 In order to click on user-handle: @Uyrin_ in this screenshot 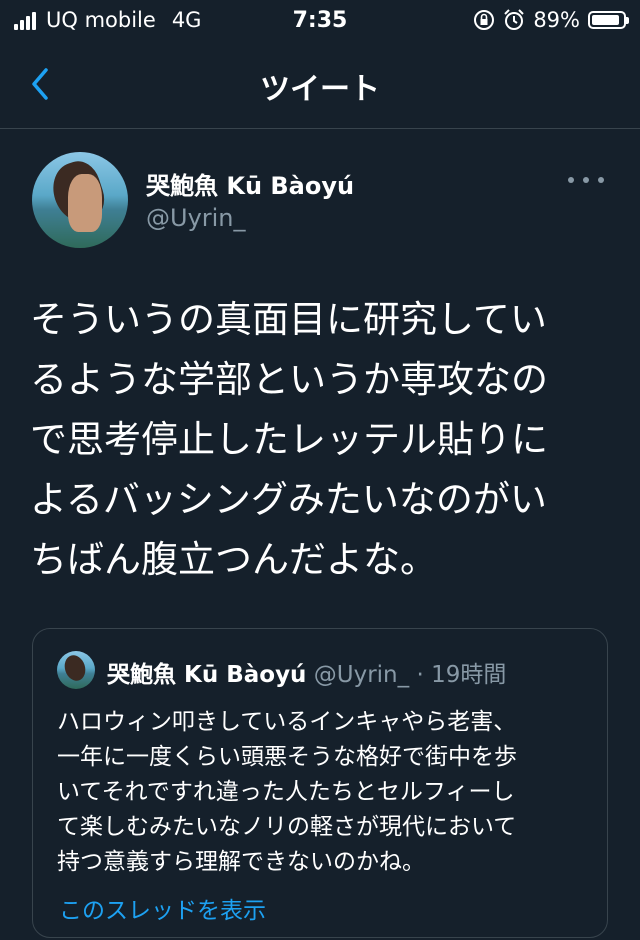, I will do `click(196, 218)`.